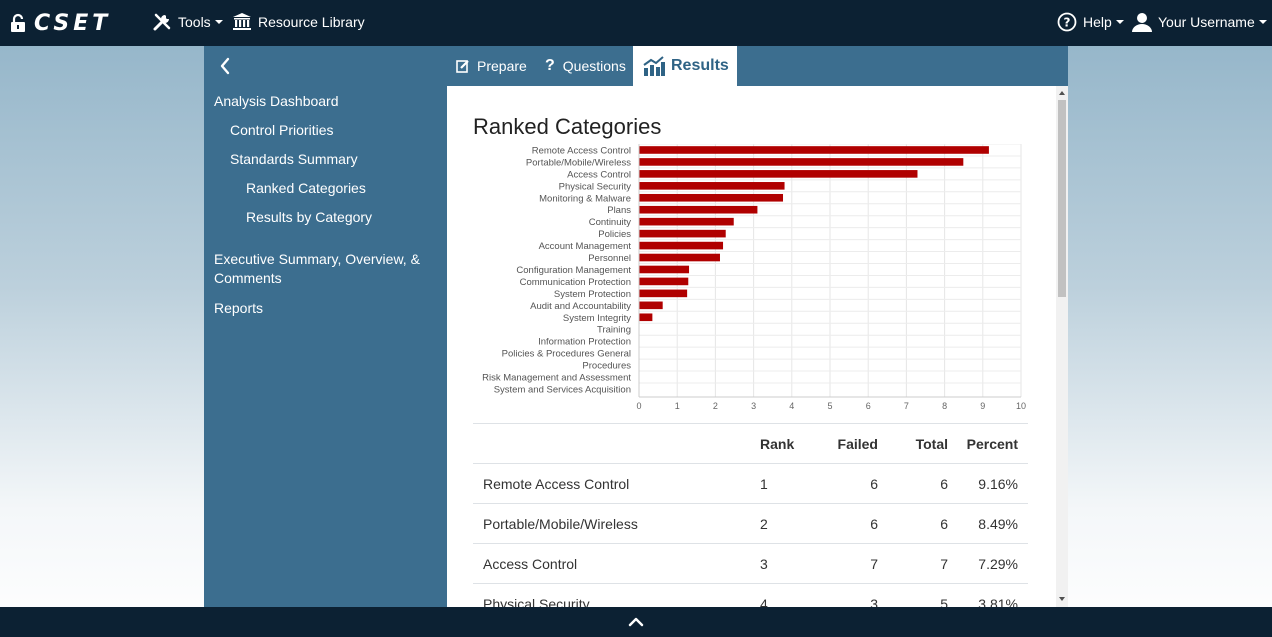 Image resolution: width=1272 pixels, height=637 pixels. What do you see at coordinates (685, 66) in the screenshot?
I see `tab-results: Results` at bounding box center [685, 66].